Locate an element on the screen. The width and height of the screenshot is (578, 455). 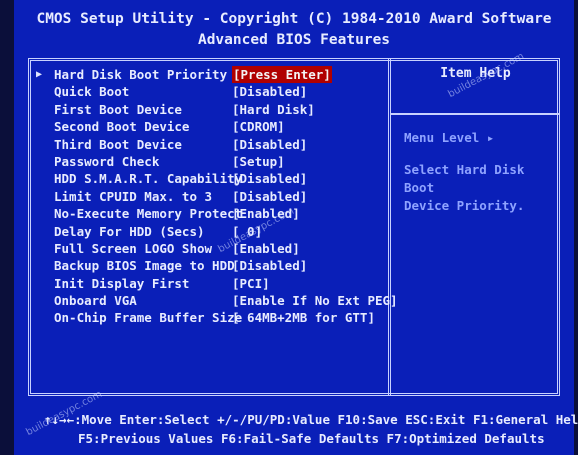
setting-label: Backup BIOS Image to HDD is located at coordinates (144, 266).